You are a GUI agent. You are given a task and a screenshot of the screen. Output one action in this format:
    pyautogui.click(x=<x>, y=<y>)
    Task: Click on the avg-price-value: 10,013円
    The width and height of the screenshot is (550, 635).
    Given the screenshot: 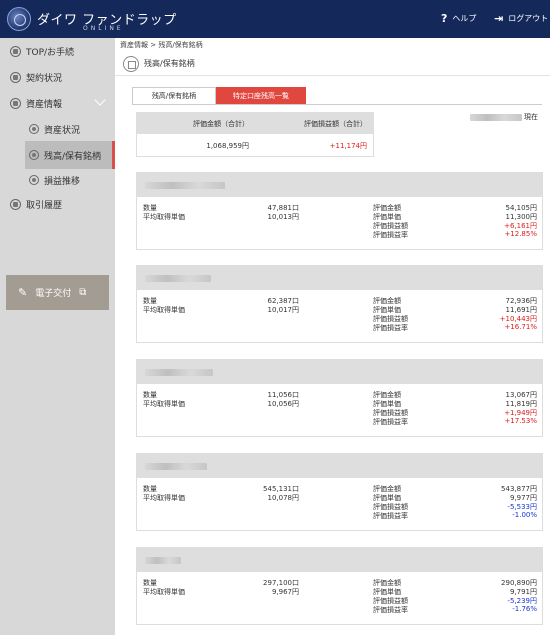 What is the action you would take?
    pyautogui.click(x=283, y=217)
    